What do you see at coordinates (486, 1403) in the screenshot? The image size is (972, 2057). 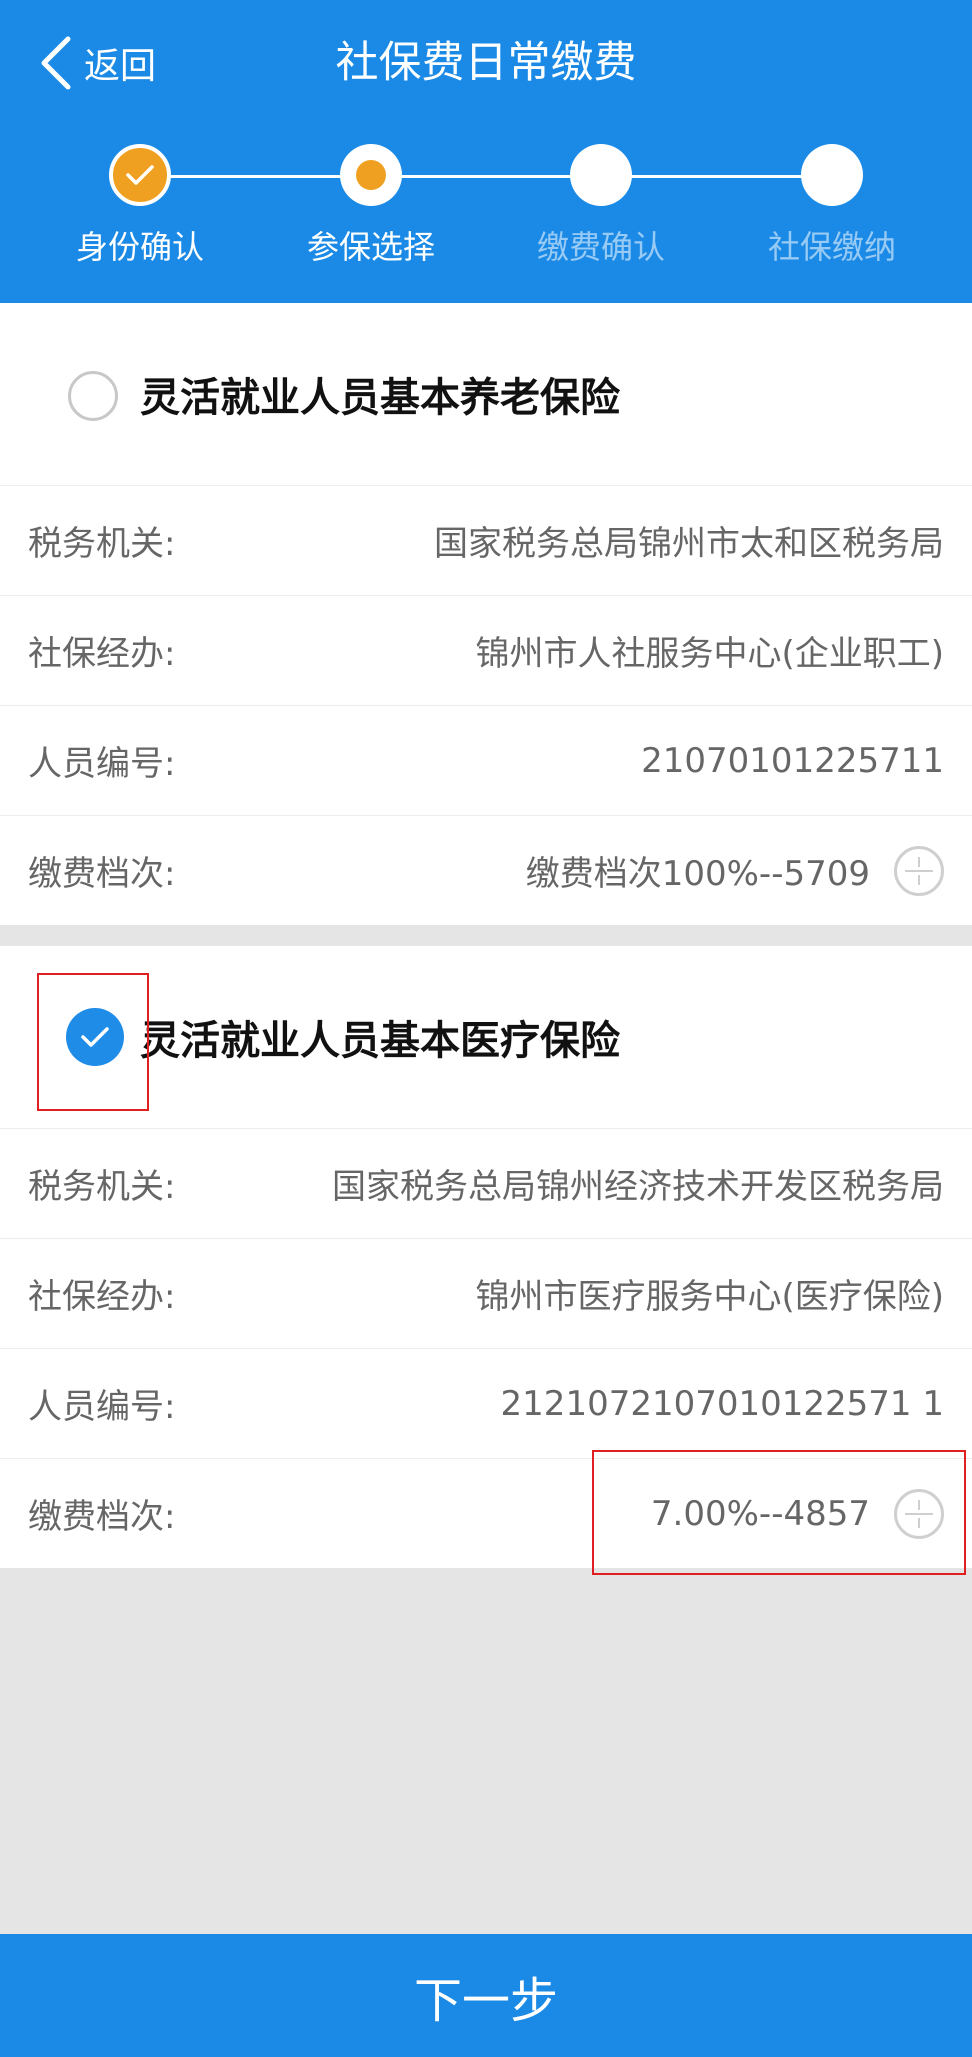 I see `info-row-person-id: 人员编号: 2121072107010122571 1` at bounding box center [486, 1403].